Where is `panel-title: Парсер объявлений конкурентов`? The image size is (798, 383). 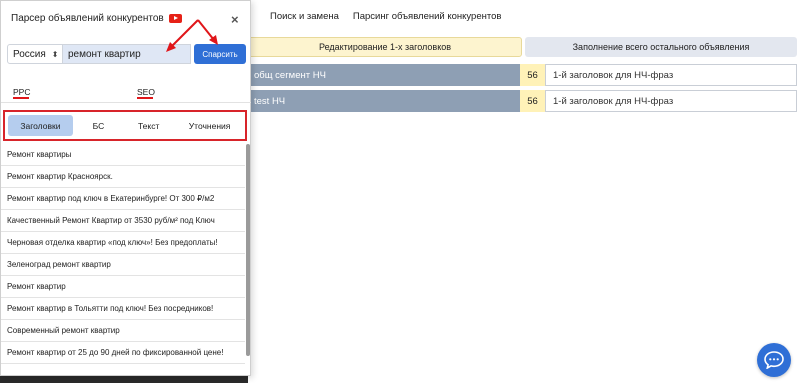 panel-title: Парсер объявлений конкурентов is located at coordinates (87, 18).